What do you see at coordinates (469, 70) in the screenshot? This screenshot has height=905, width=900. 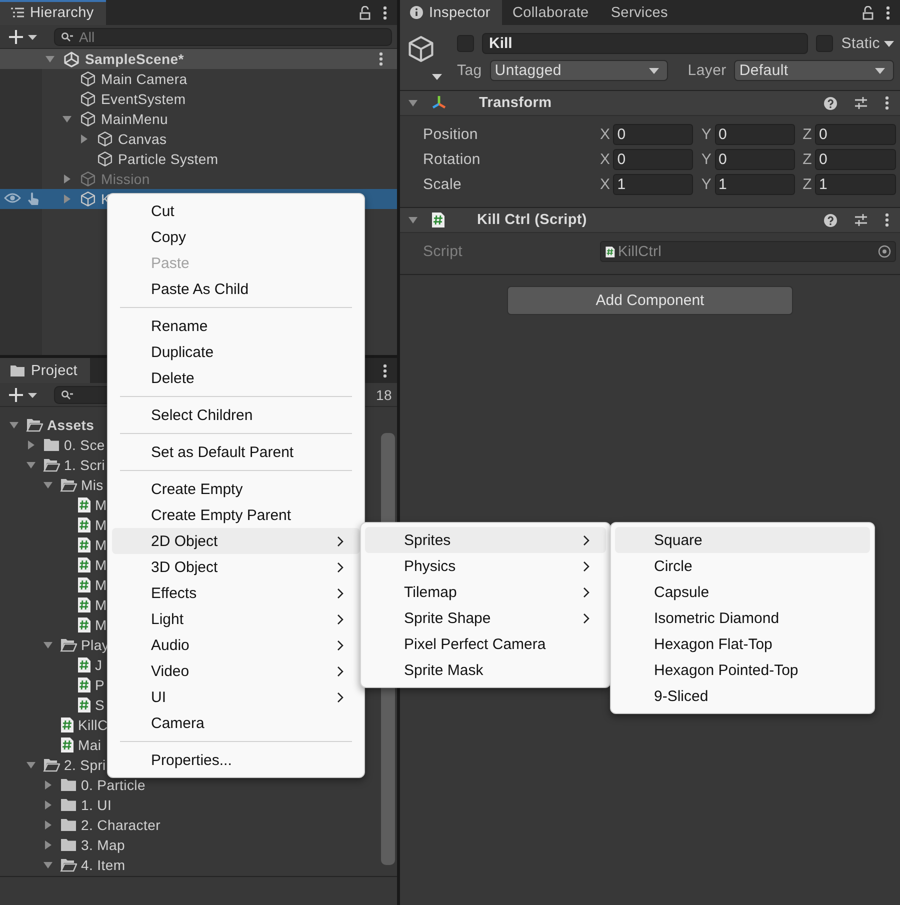 I see `tag-label: Tag` at bounding box center [469, 70].